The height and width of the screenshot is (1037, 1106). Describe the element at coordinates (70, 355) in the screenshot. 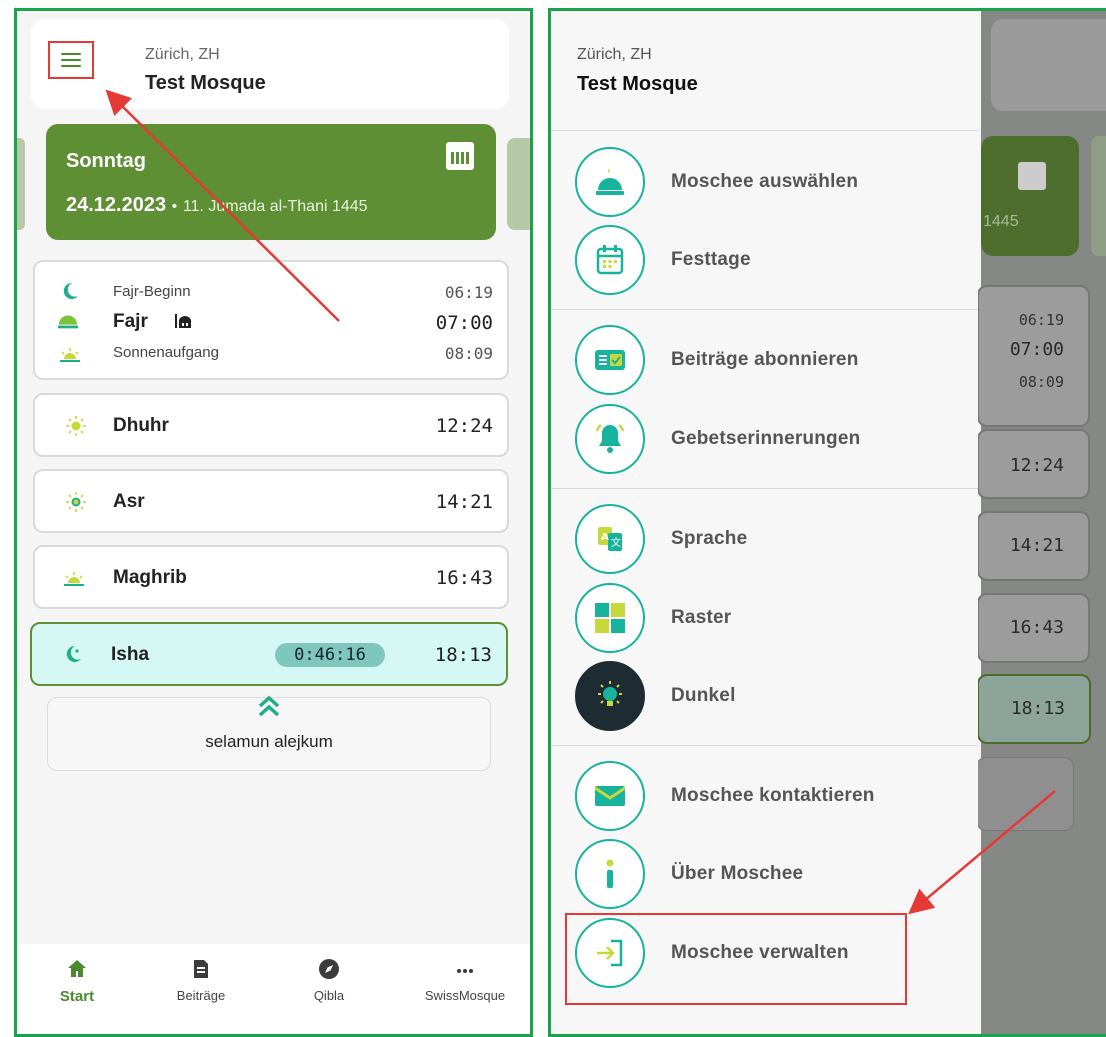

I see `sunrise-icon` at that location.